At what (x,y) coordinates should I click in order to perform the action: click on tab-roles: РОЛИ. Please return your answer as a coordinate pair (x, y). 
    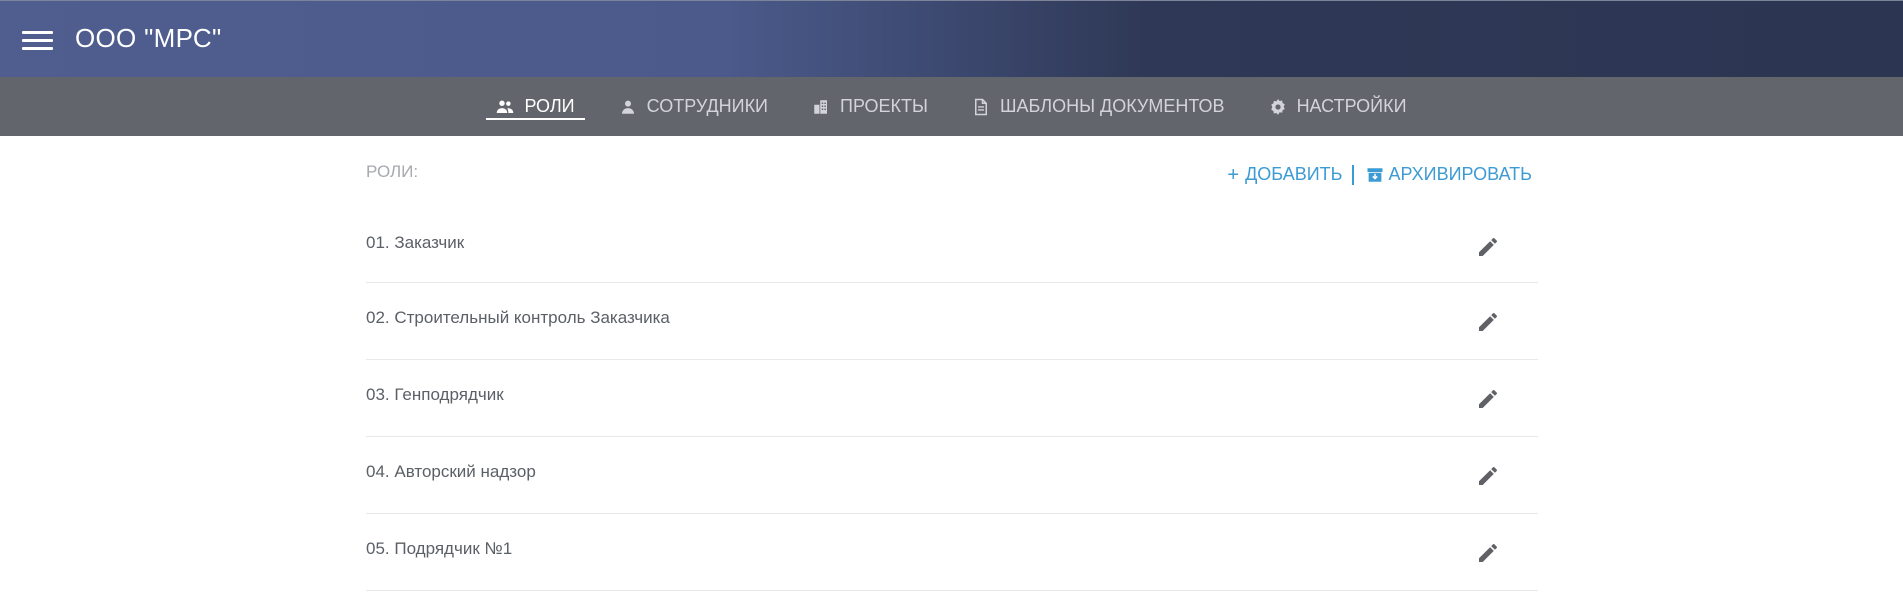
    Looking at the image, I should click on (535, 106).